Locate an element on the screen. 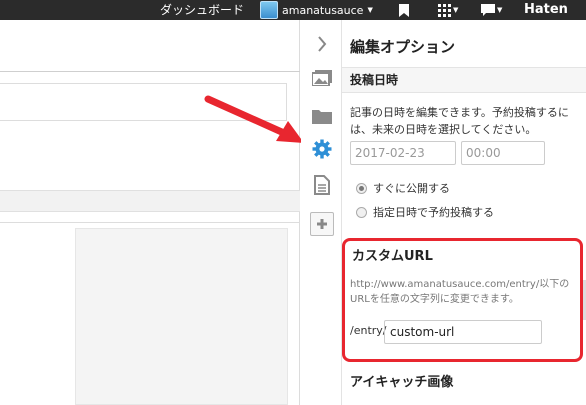 The width and height of the screenshot is (586, 405). eyecatch-heading: アイキャッチ画像 is located at coordinates (402, 382).